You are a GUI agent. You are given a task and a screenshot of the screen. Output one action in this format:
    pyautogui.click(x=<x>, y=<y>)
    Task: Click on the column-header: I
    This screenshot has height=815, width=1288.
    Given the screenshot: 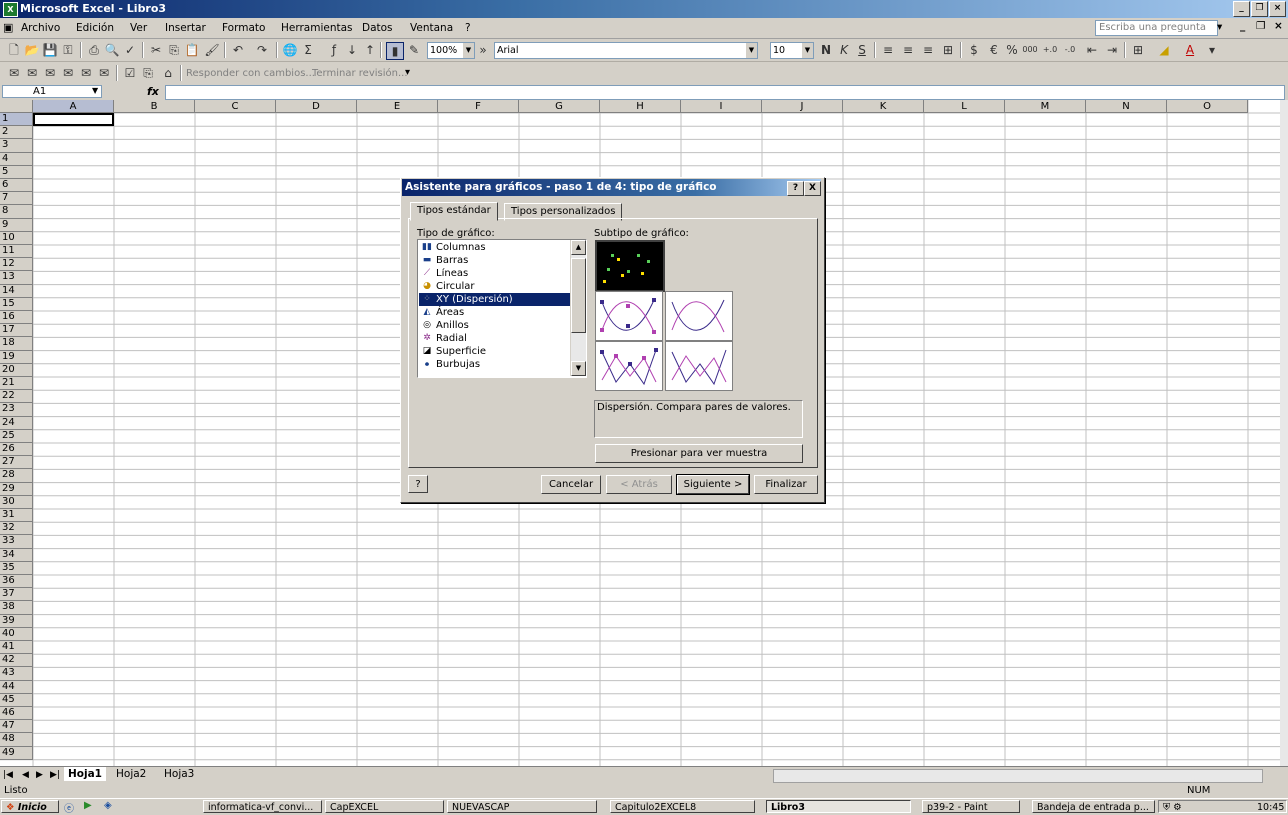 What is the action you would take?
    pyautogui.click(x=721, y=106)
    